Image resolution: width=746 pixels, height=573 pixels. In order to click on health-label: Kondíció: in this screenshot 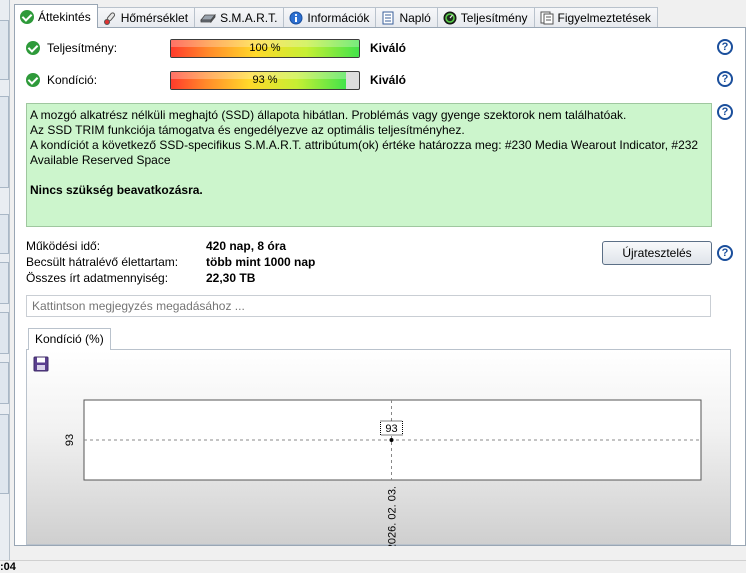, I will do `click(72, 80)`.